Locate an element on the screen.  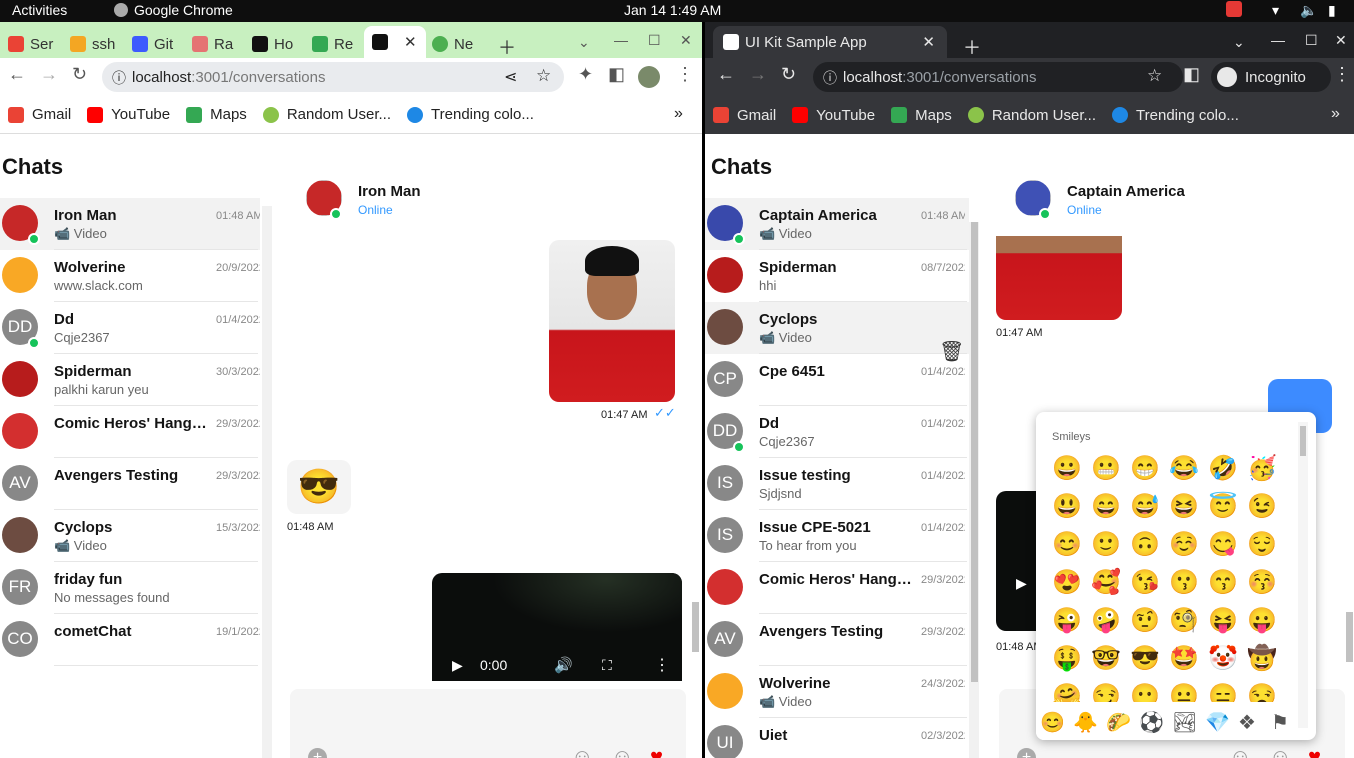
conversation-row: DDDdCqje236701/4/2022 is located at coordinates (130, 328).